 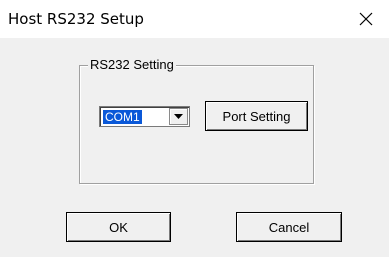 I want to click on close-button, so click(x=366, y=19).